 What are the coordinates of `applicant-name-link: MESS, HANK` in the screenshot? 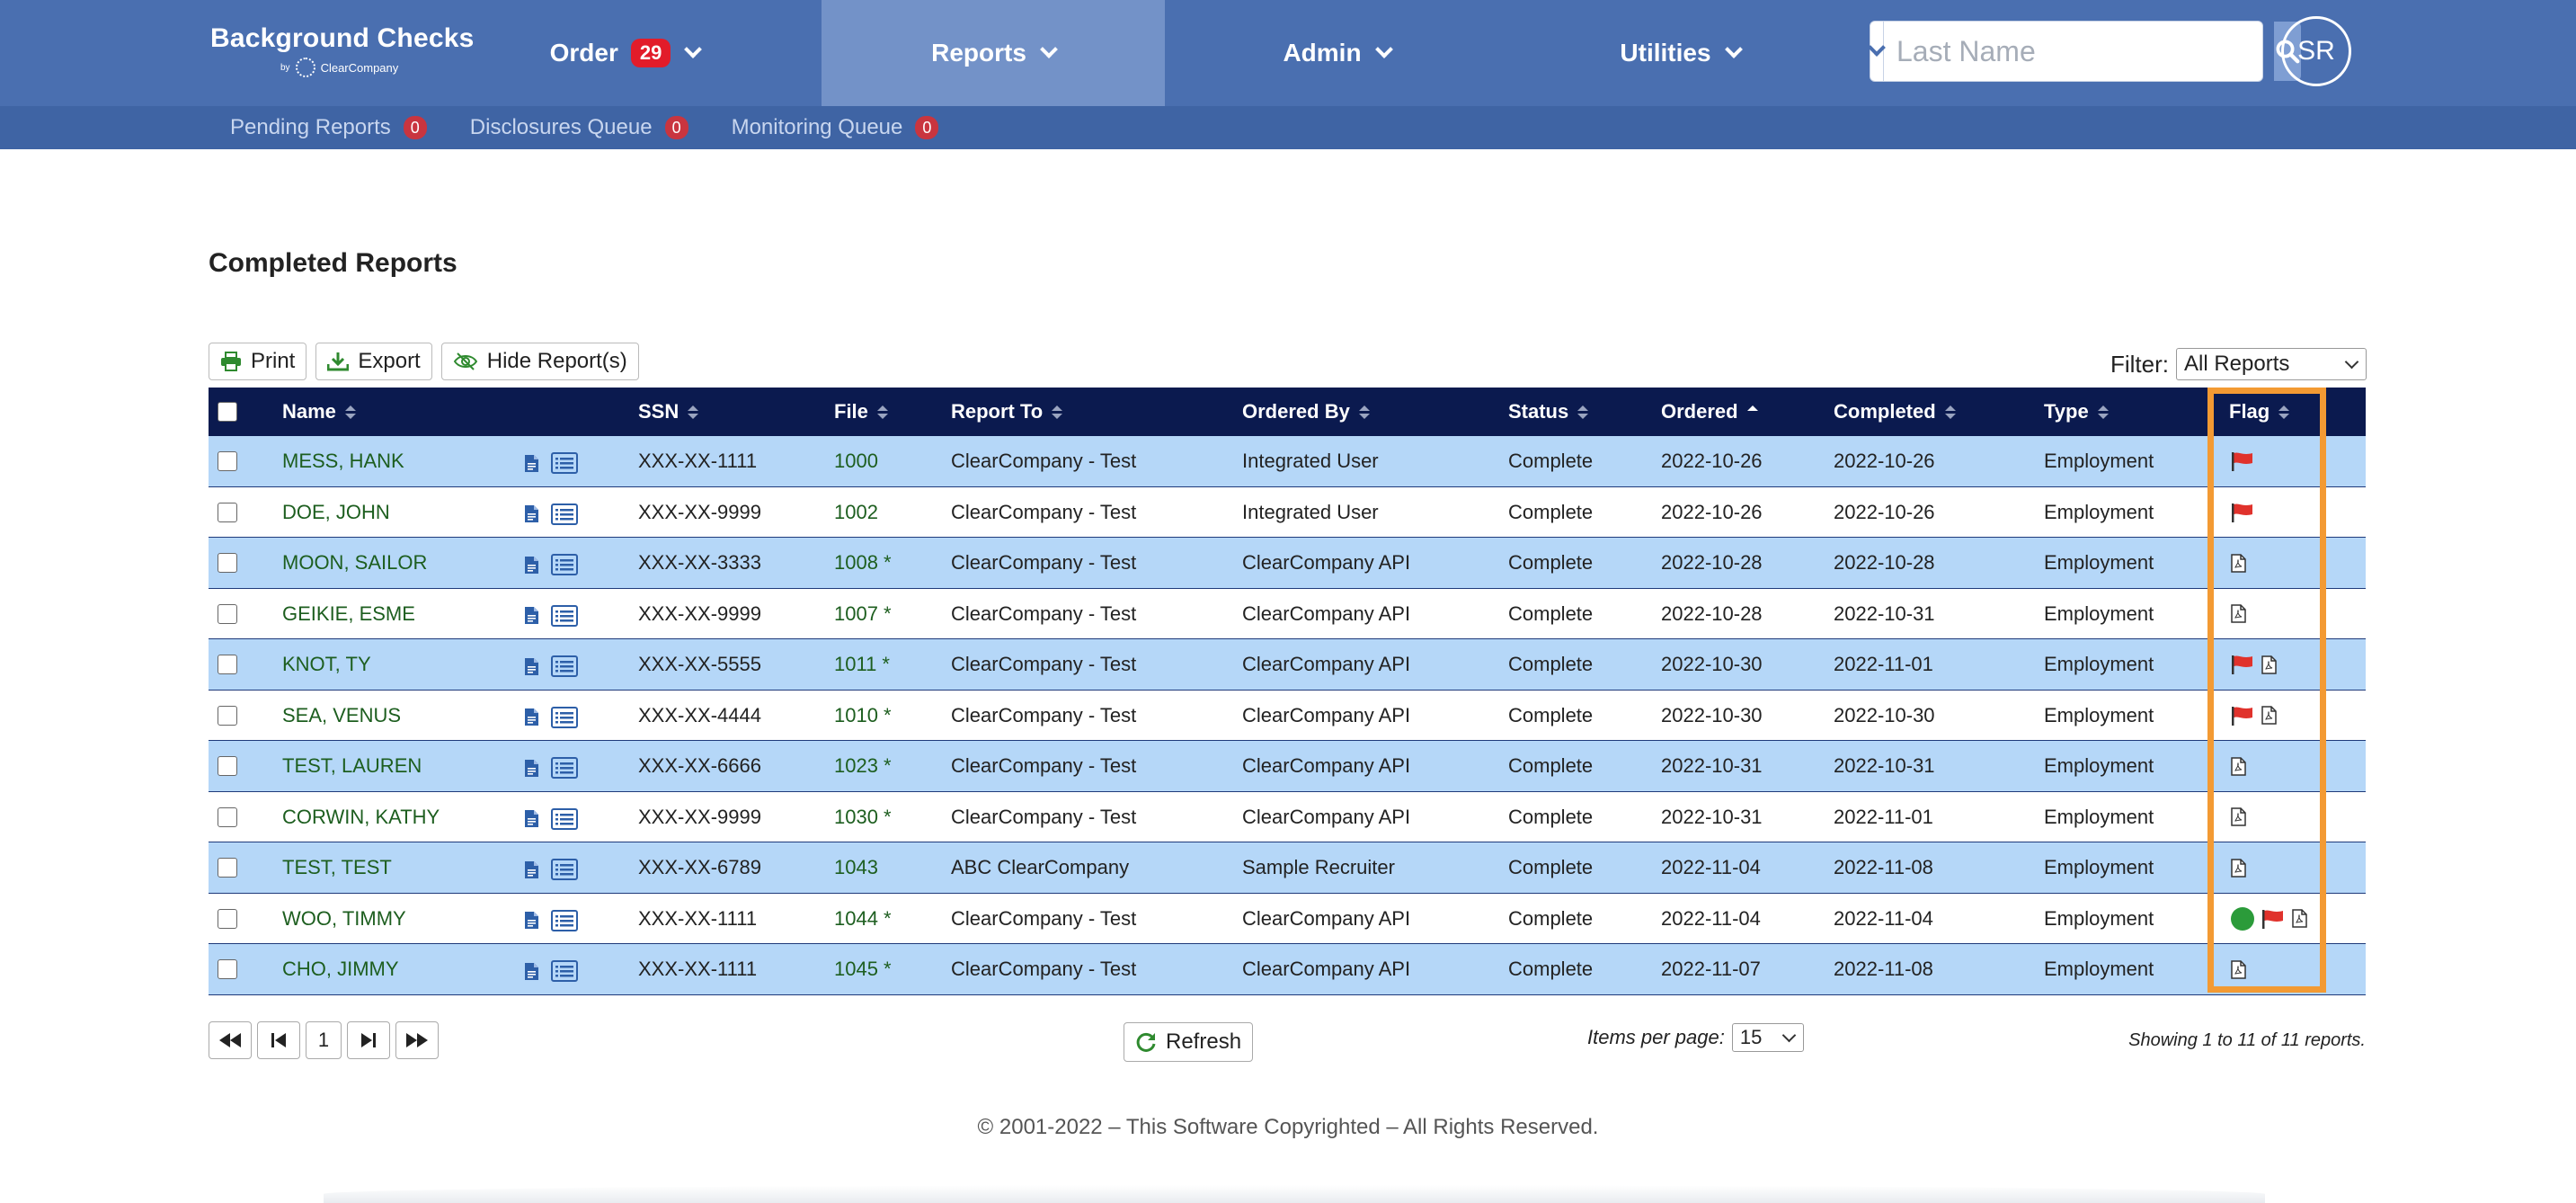 It's located at (343, 461).